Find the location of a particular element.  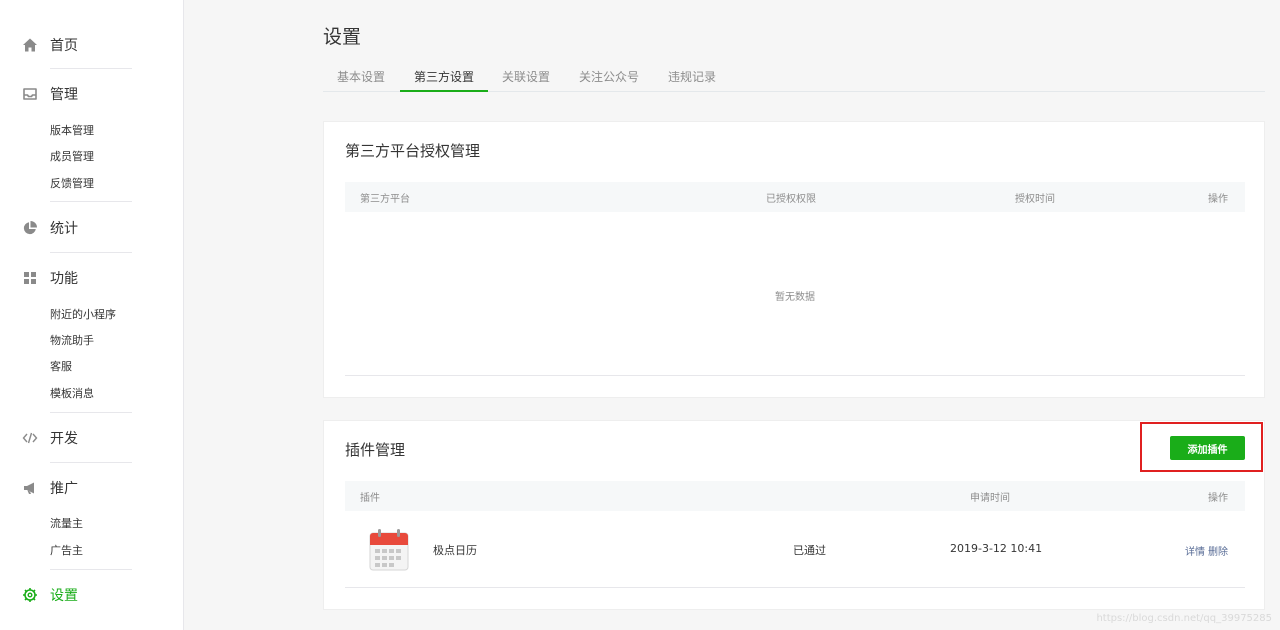

column-header-applied-time: 申请时间 is located at coordinates (990, 498).